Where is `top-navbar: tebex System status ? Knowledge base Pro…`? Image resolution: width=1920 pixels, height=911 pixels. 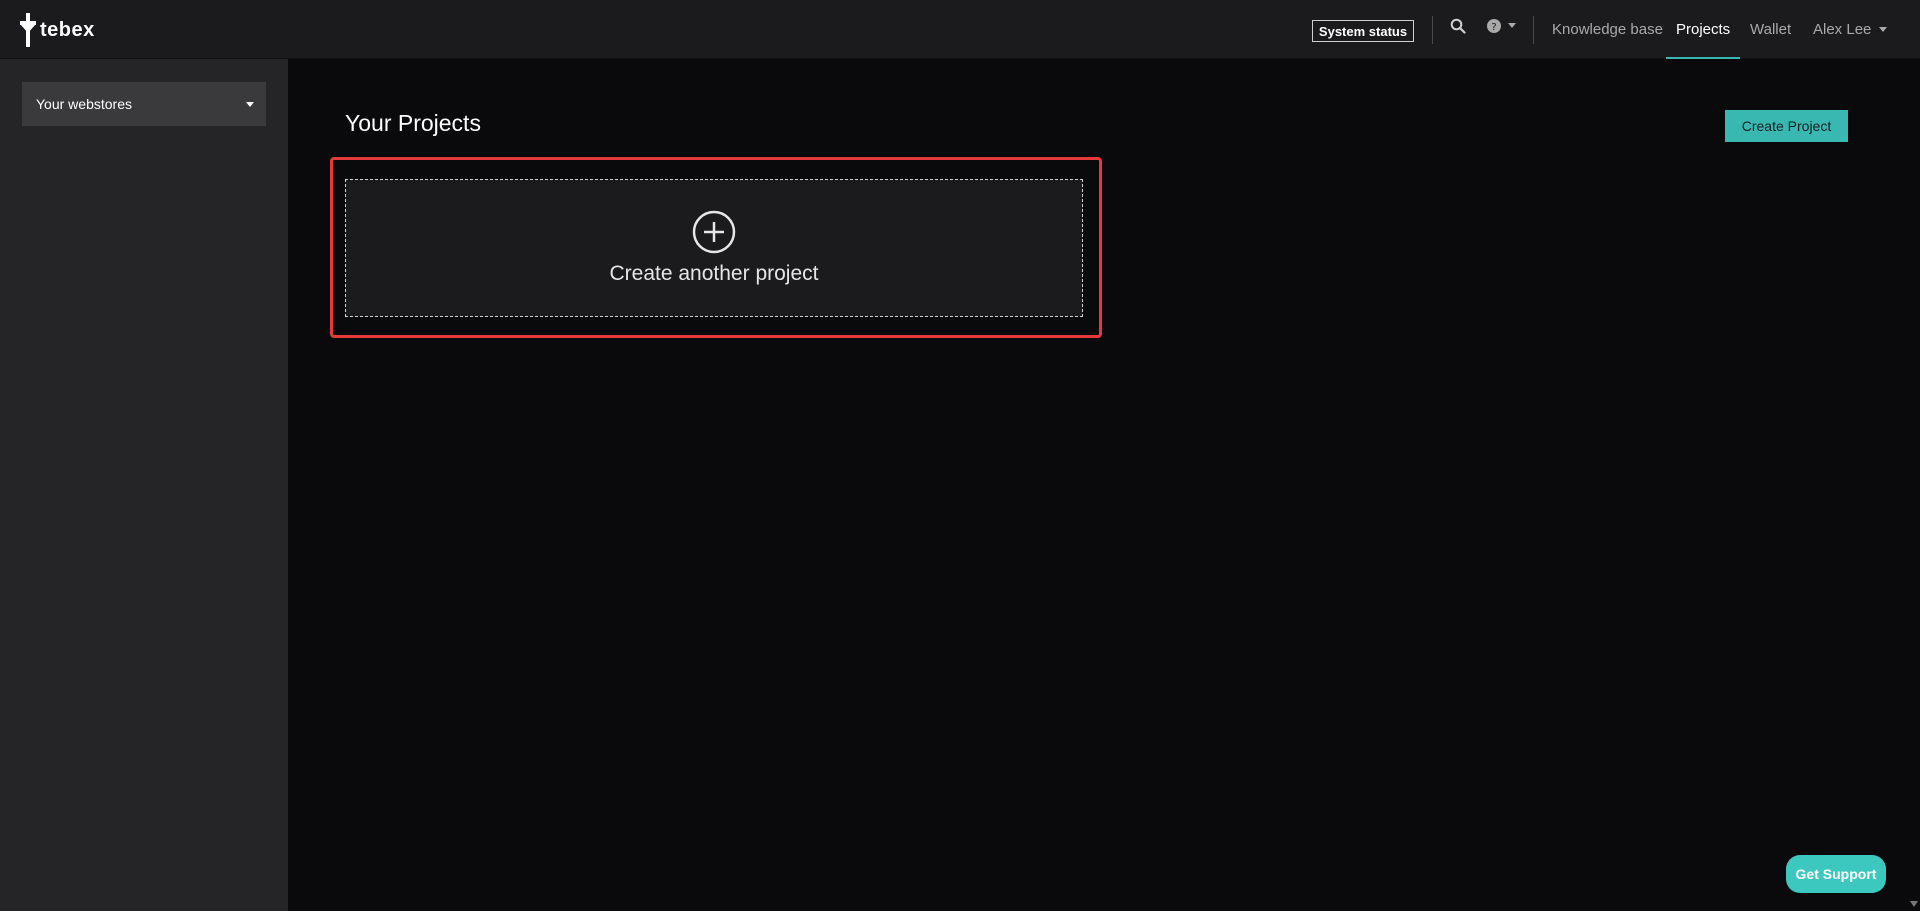
top-navbar: tebex System status ? Knowledge base Pro… is located at coordinates (960, 29).